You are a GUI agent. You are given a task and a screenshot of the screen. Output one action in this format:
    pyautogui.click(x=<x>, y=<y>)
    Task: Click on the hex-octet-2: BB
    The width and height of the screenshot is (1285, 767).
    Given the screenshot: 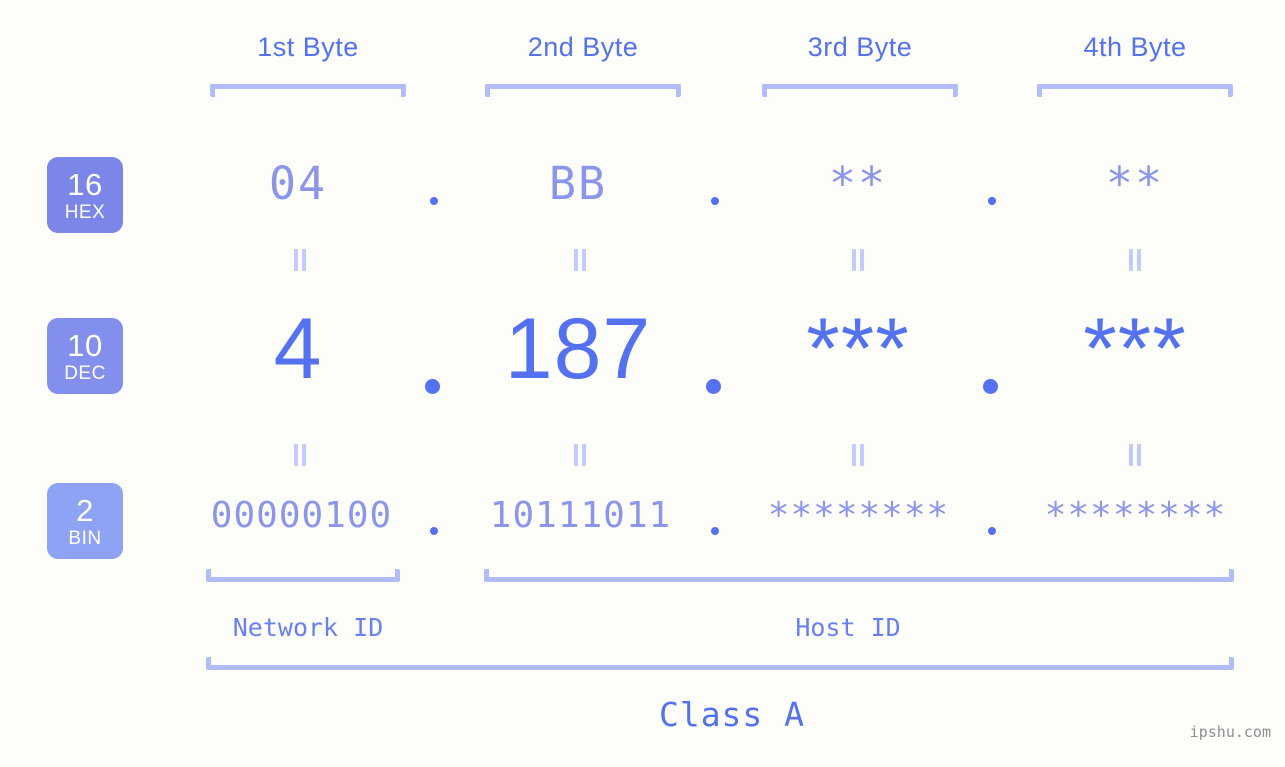 What is the action you would take?
    pyautogui.click(x=578, y=183)
    